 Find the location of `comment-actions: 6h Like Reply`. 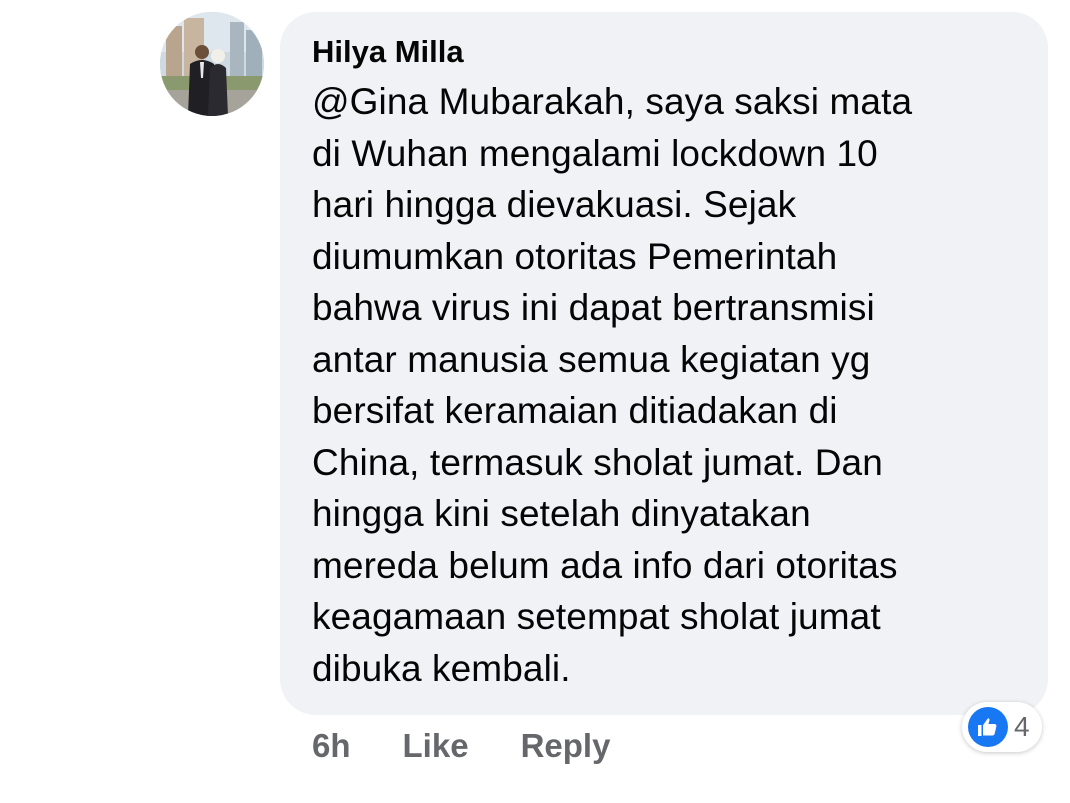

comment-actions: 6h Like Reply is located at coordinates (461, 746).